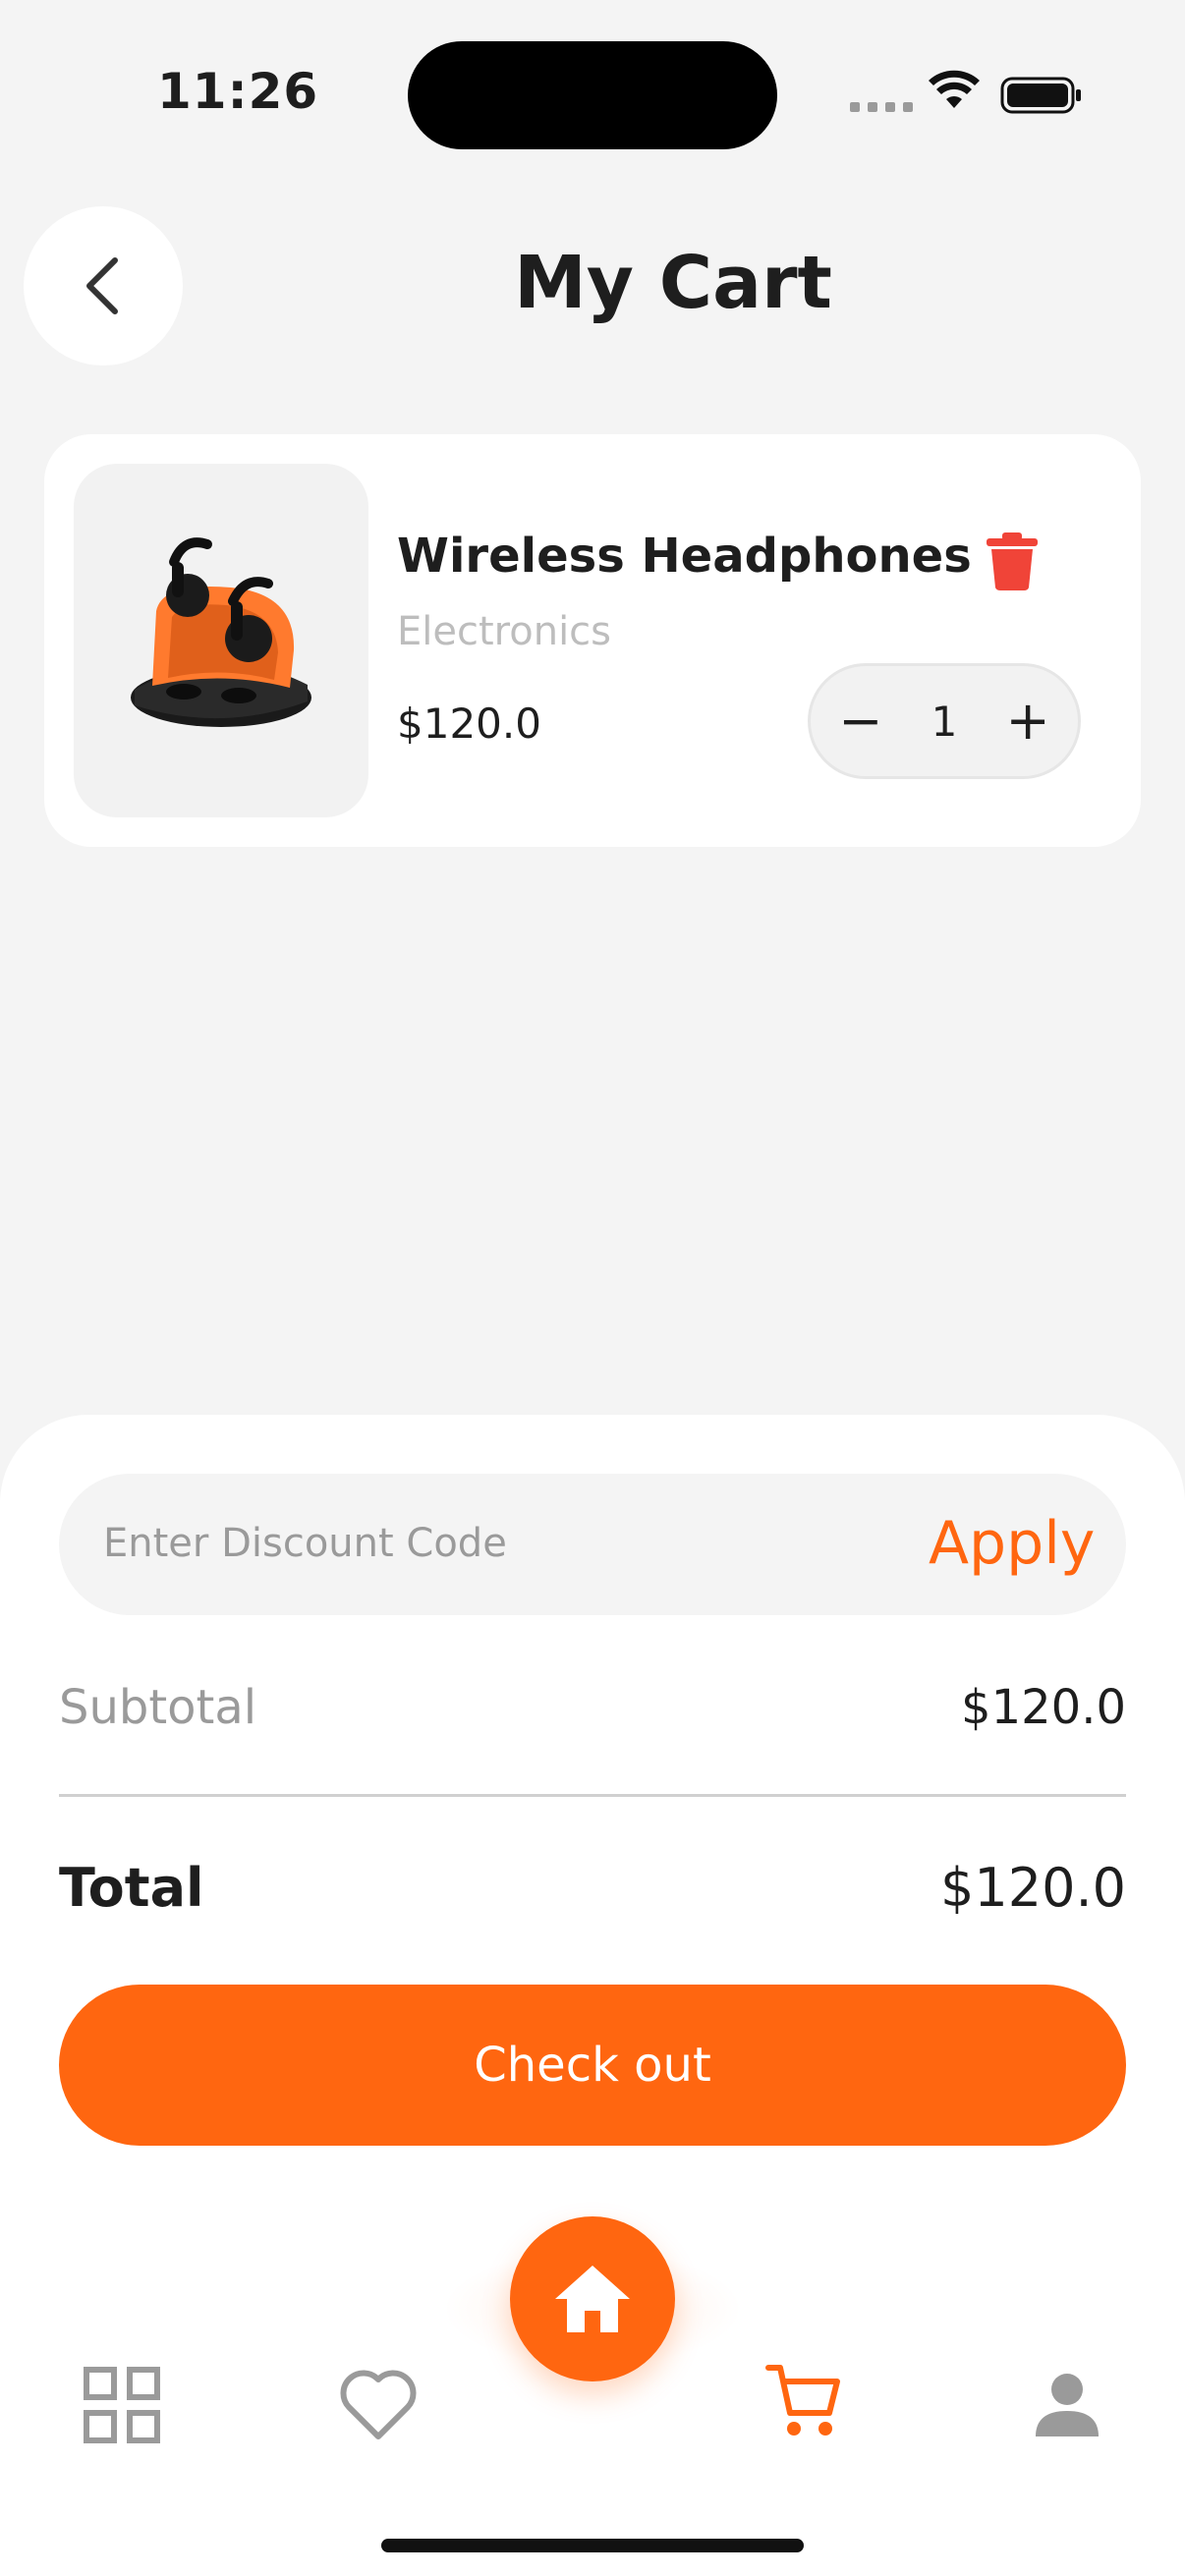  I want to click on home-button, so click(592, 2298).